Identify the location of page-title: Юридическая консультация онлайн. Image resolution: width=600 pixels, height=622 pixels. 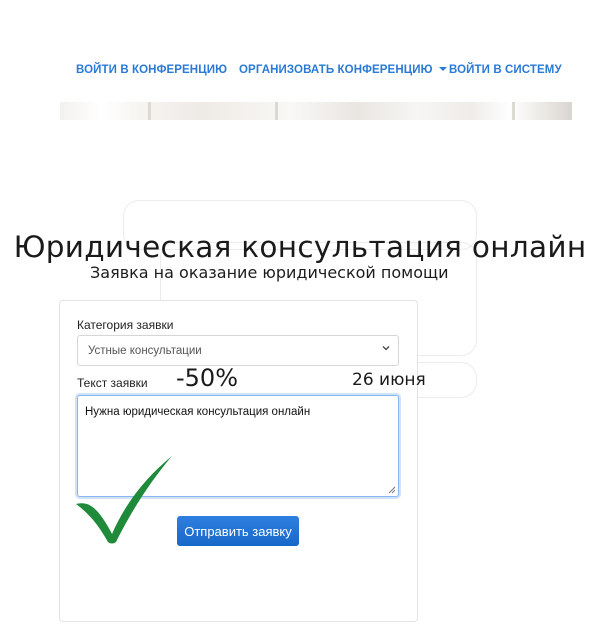
(300, 246).